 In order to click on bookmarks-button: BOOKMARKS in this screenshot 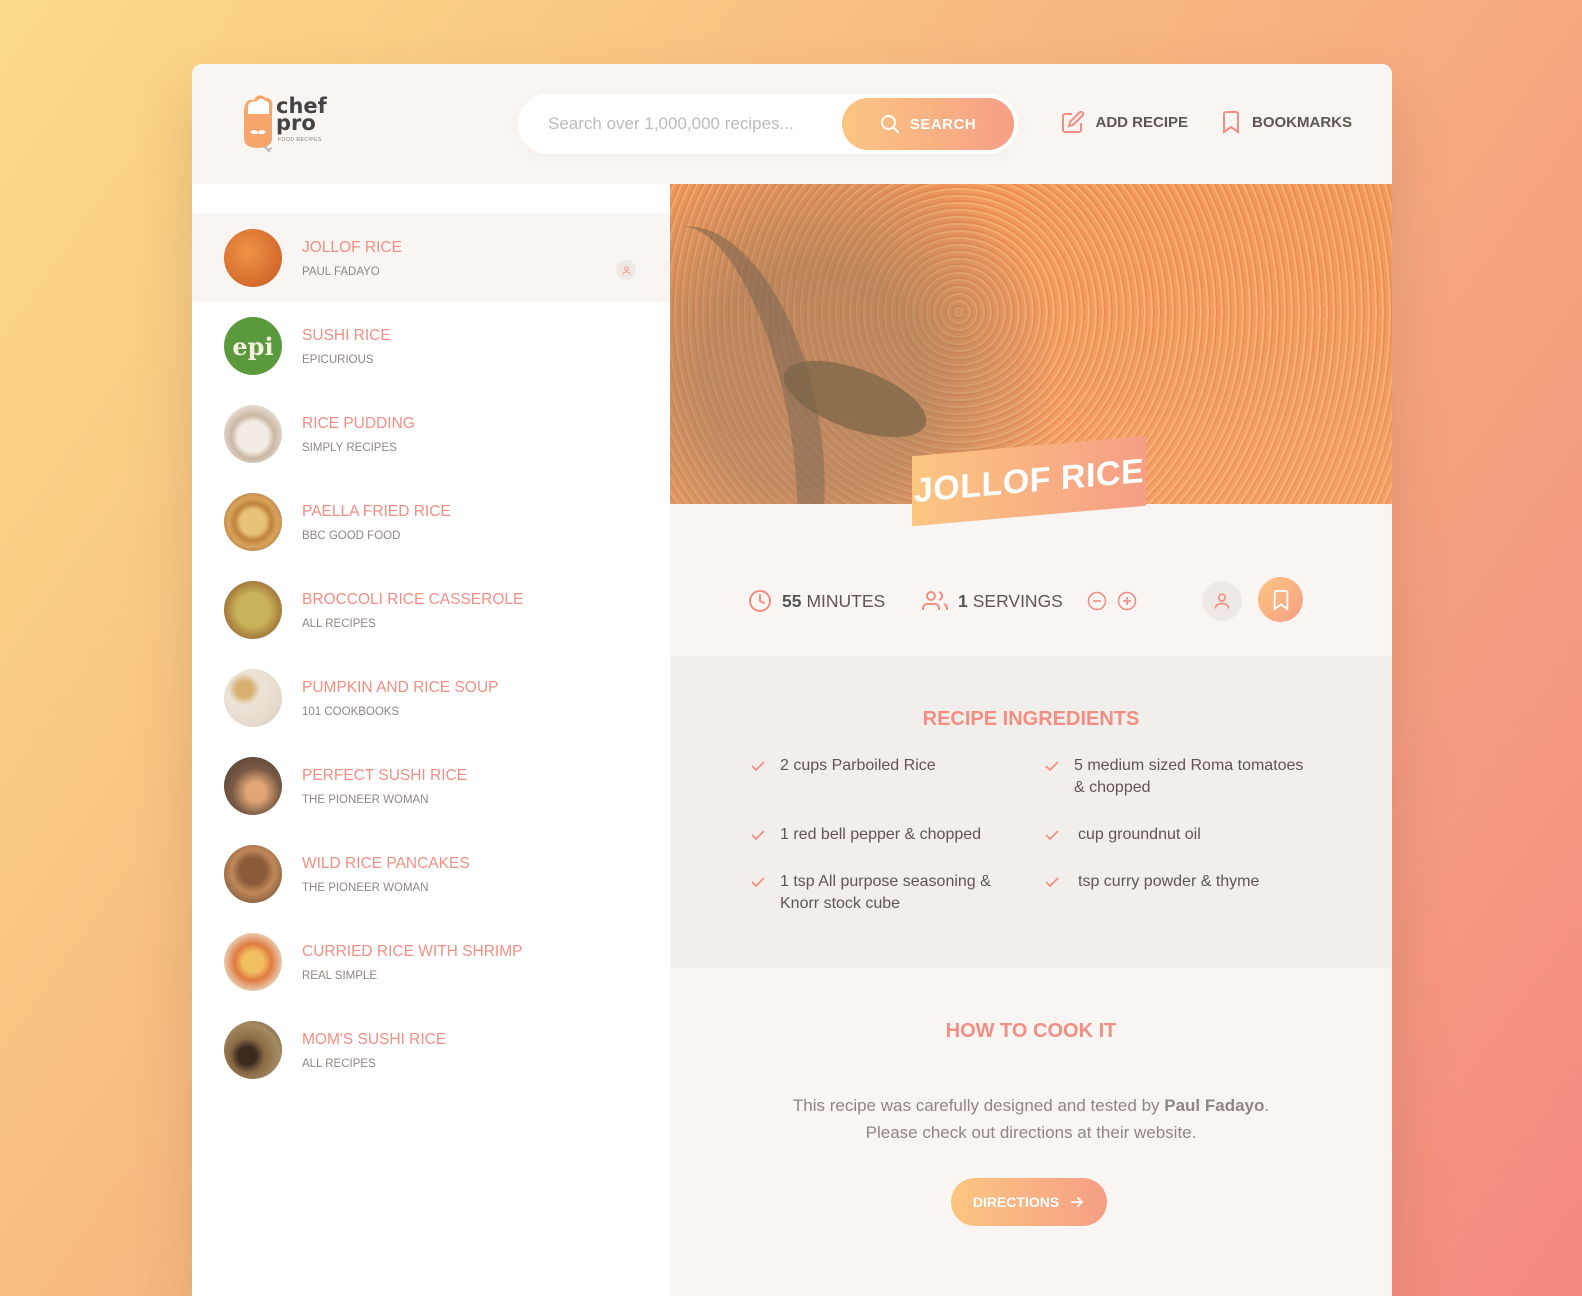, I will do `click(1286, 122)`.